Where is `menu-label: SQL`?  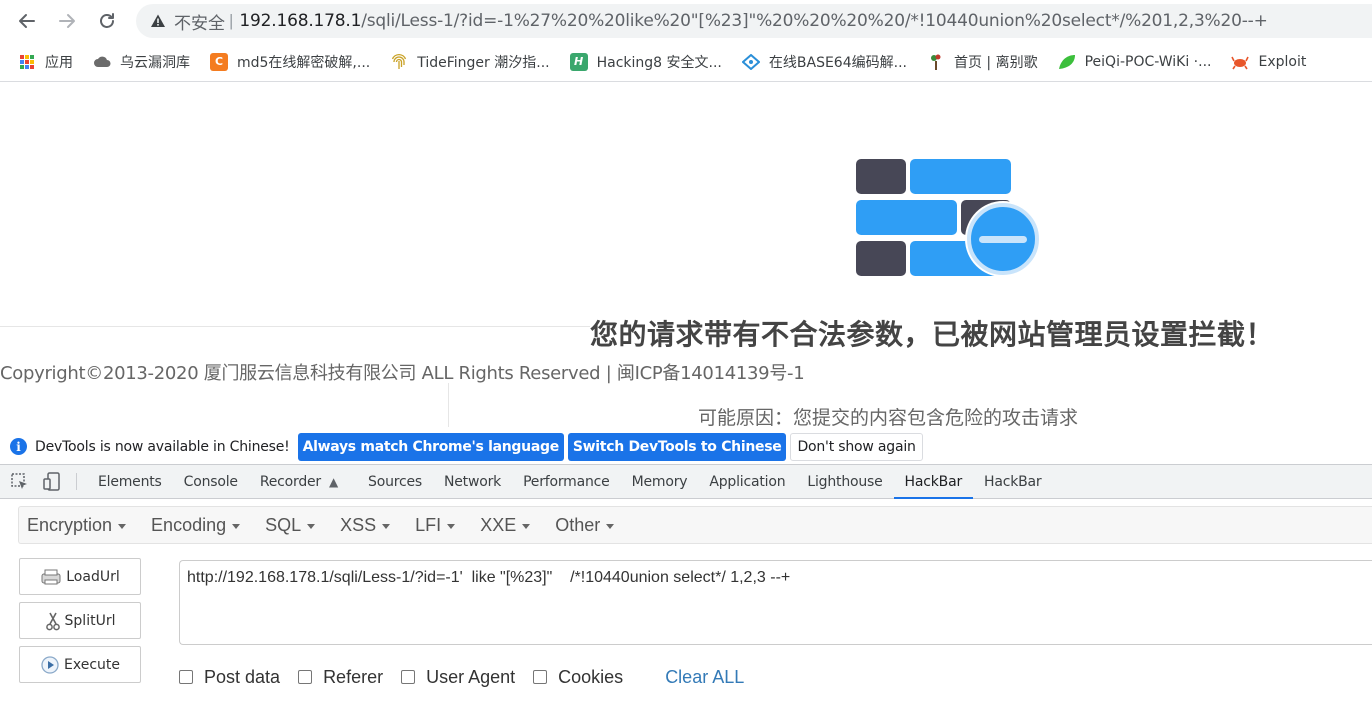
menu-label: SQL is located at coordinates (283, 524).